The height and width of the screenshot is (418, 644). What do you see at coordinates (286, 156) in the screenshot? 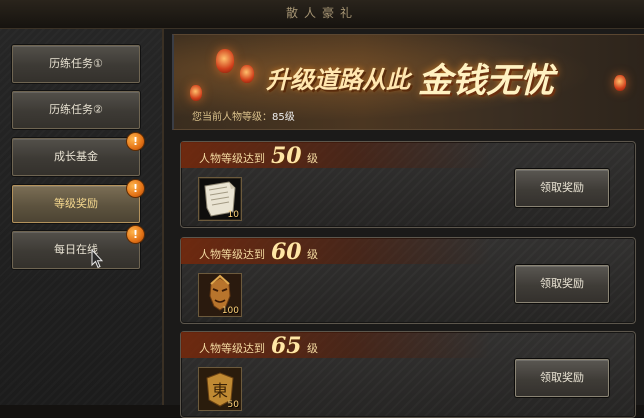
I see `reward-level-number: 50` at bounding box center [286, 156].